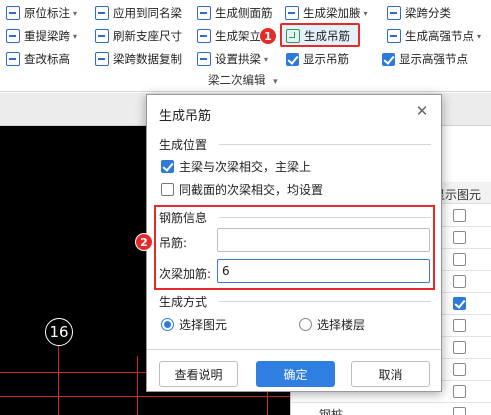 This screenshot has width=491, height=415. Describe the element at coordinates (331, 411) in the screenshot. I see `property-row-label: 钢桩` at that location.